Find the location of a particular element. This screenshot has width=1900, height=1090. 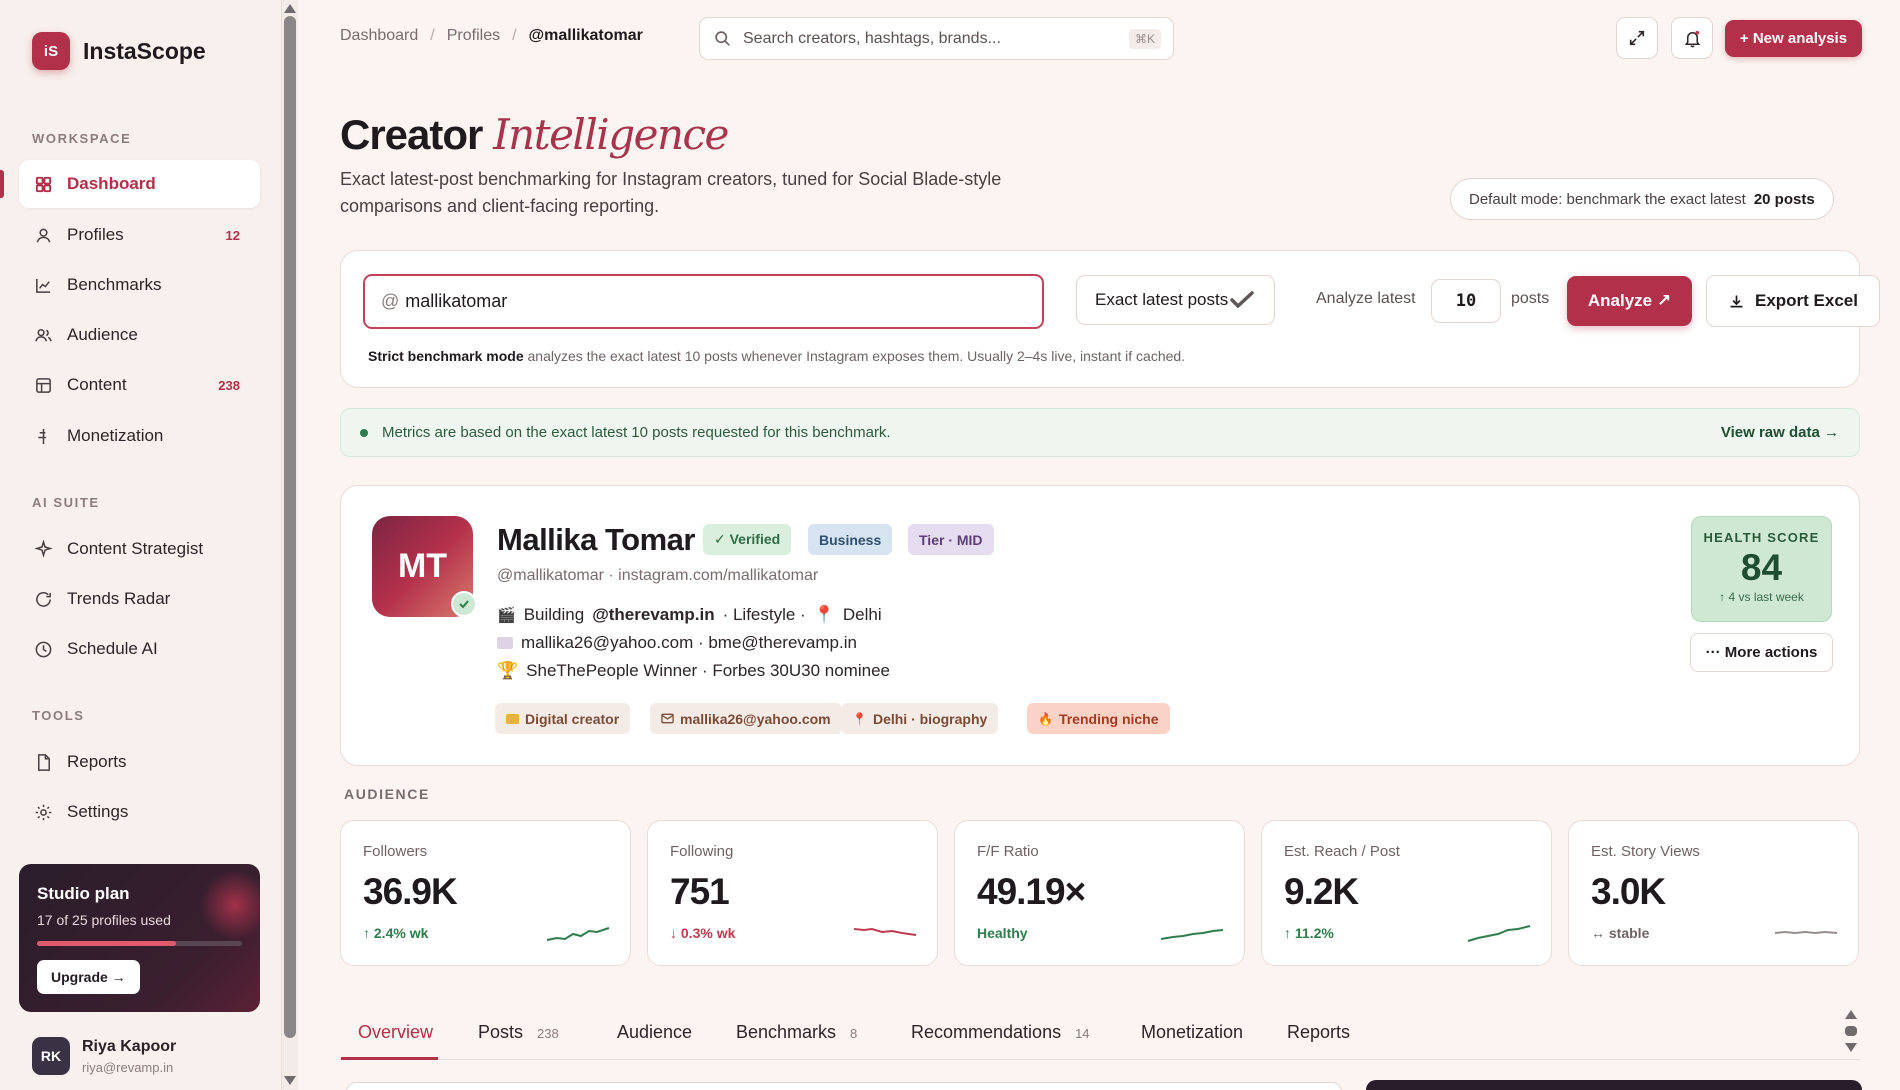

app-logo: iS InstaScope is located at coordinates (119, 51).